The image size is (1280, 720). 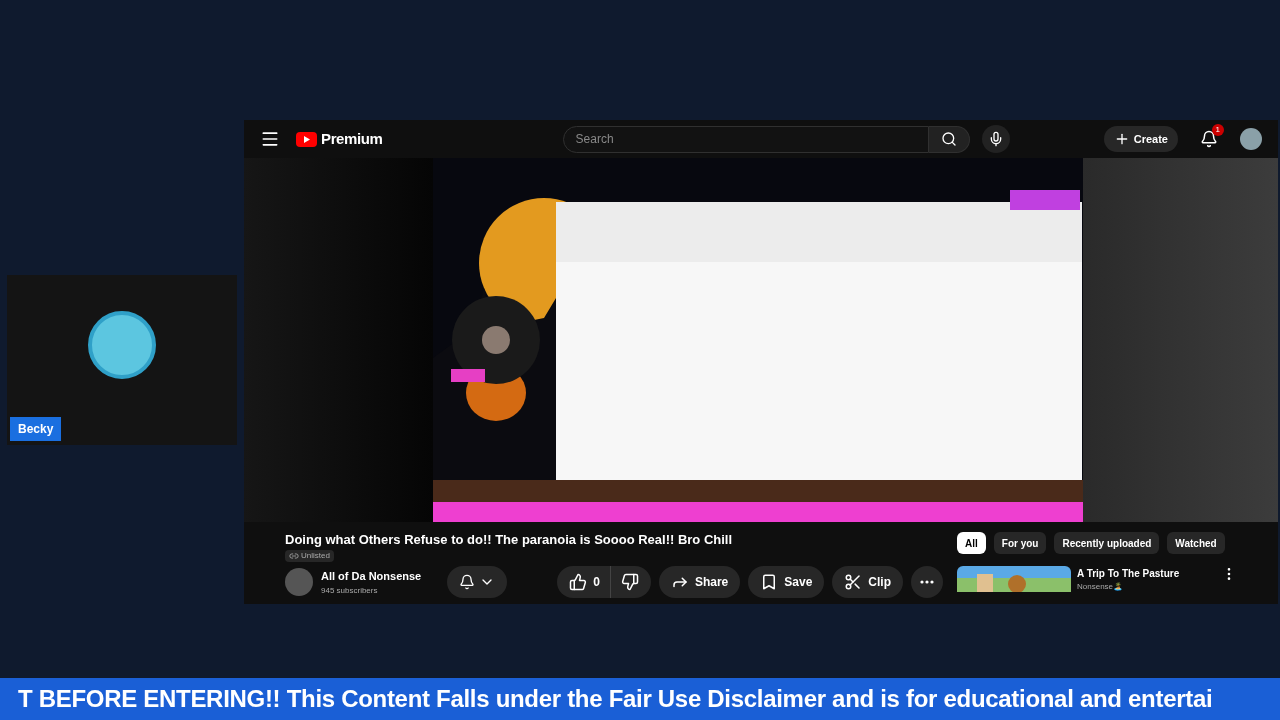 What do you see at coordinates (1020, 543) in the screenshot?
I see `filter-chip: For you` at bounding box center [1020, 543].